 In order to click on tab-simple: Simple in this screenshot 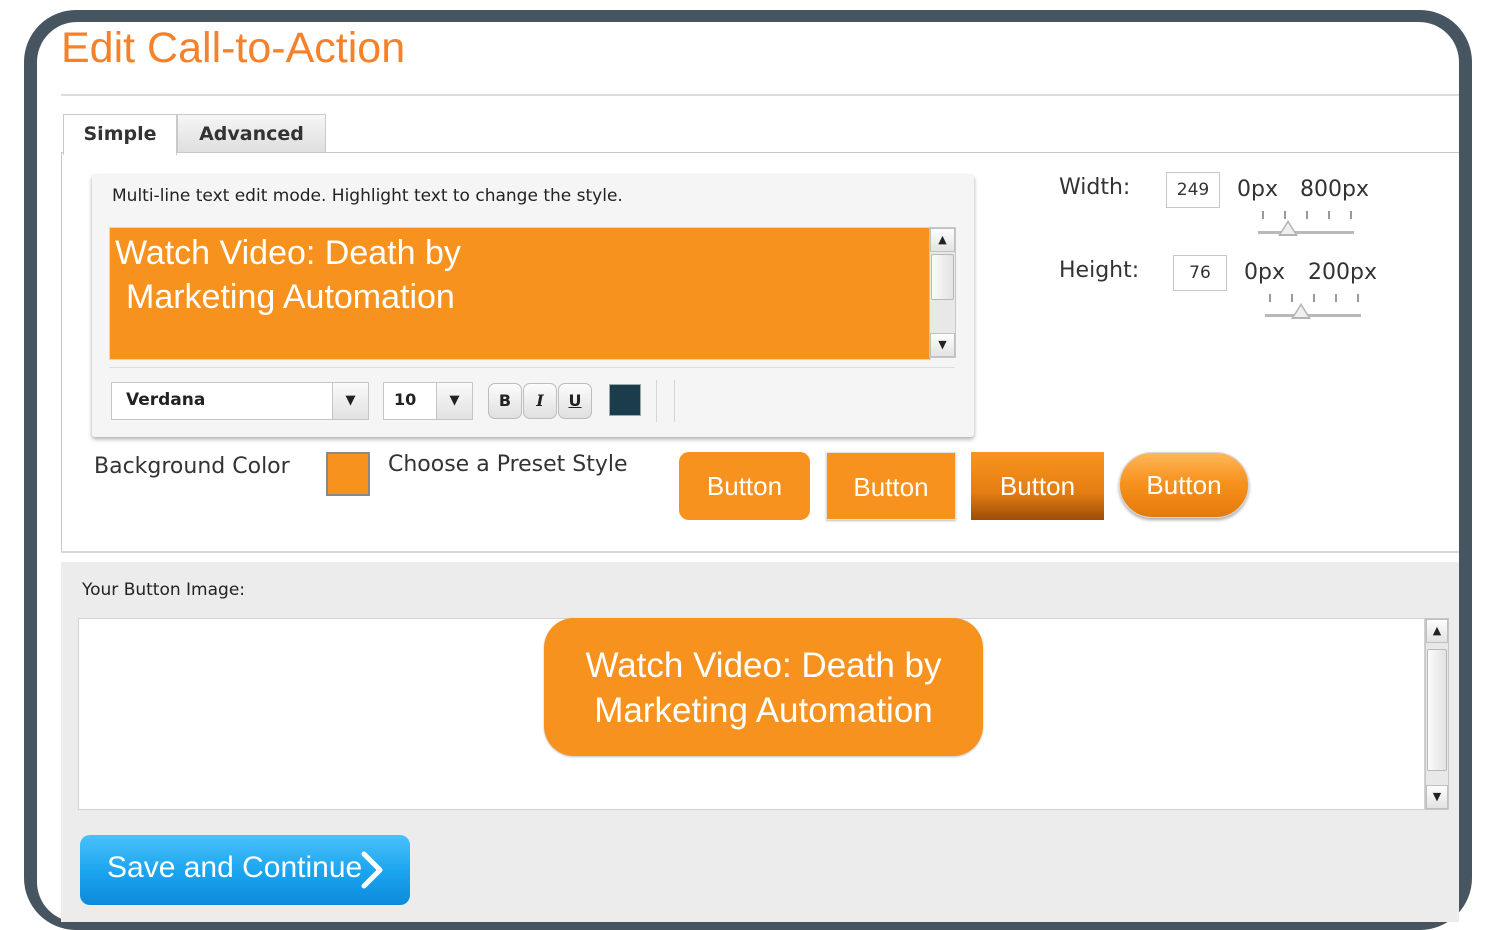, I will do `click(120, 134)`.